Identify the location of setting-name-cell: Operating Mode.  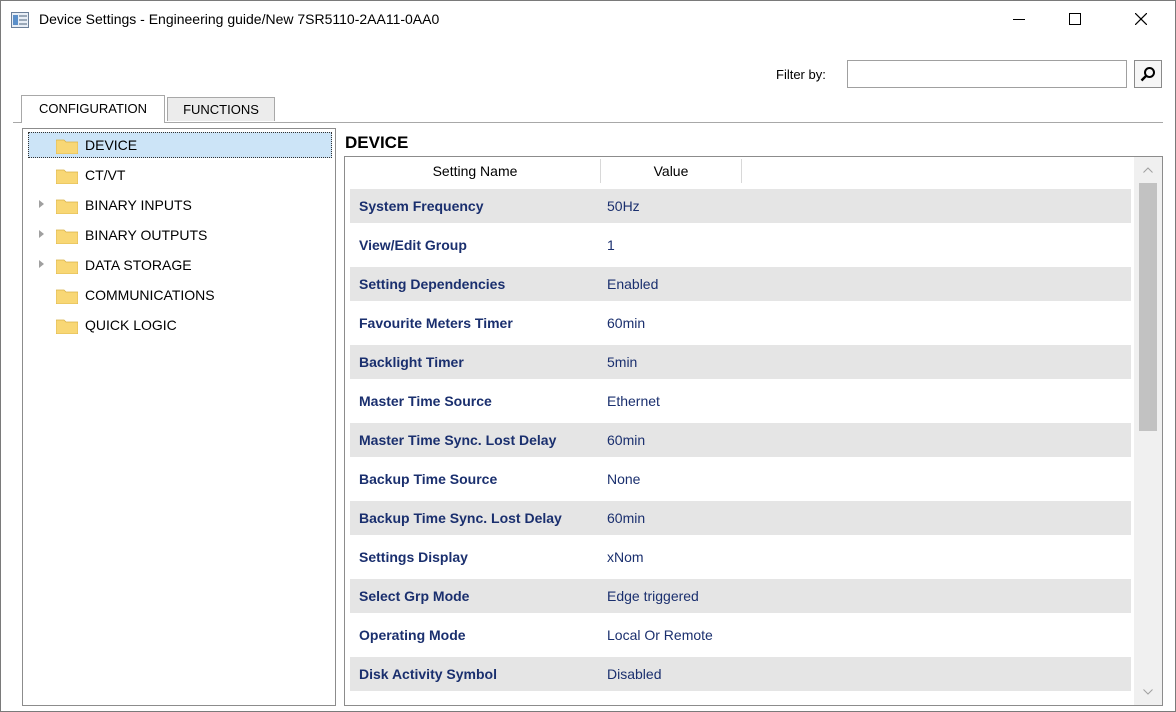
(412, 635).